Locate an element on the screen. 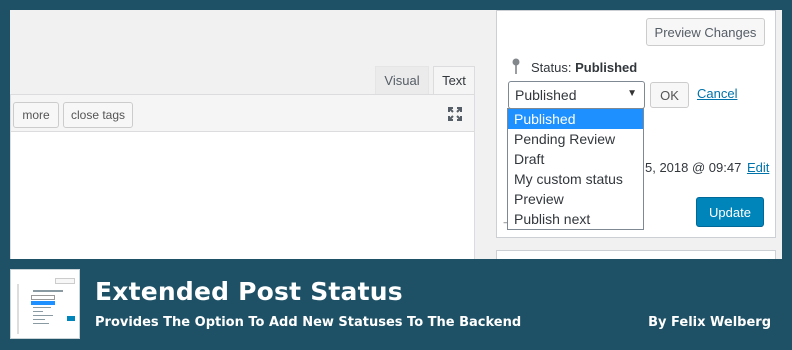  option-my-custom-status: My custom status is located at coordinates (575, 179).